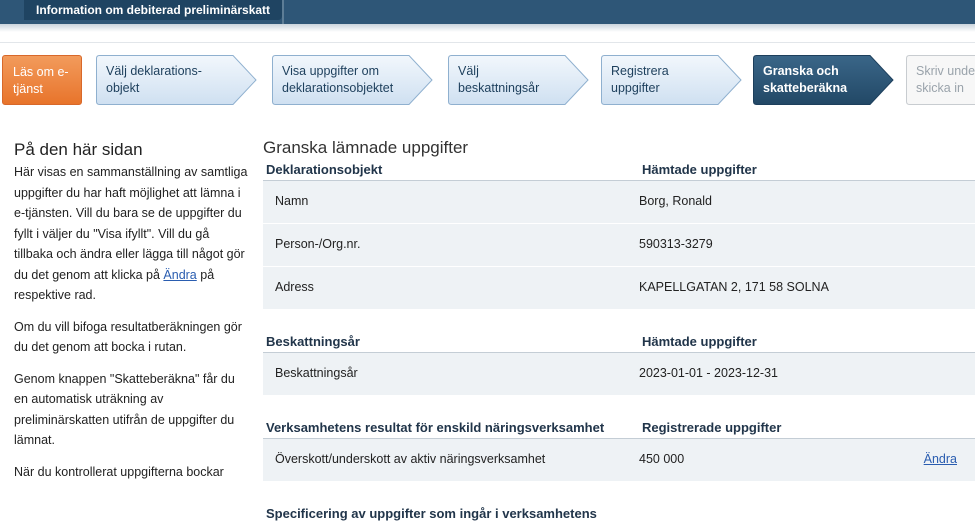  I want to click on column-header: Deklarationsobjekt, so click(324, 169).